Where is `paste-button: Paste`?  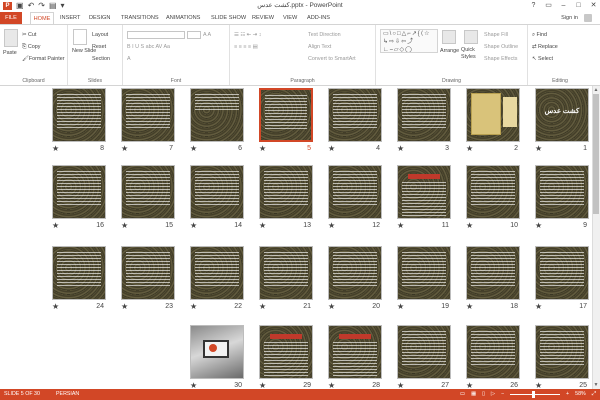 paste-button: Paste is located at coordinates (10, 53).